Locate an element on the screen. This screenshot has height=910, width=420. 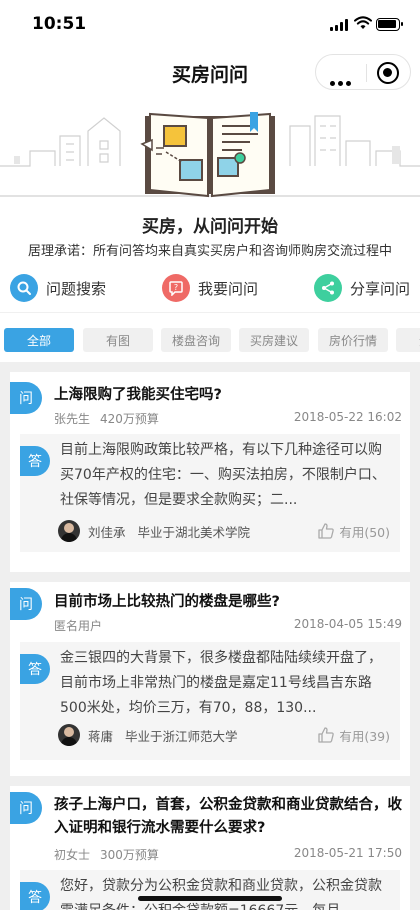
answerer-school: 毕业于浙江师范大学 is located at coordinates (181, 736).